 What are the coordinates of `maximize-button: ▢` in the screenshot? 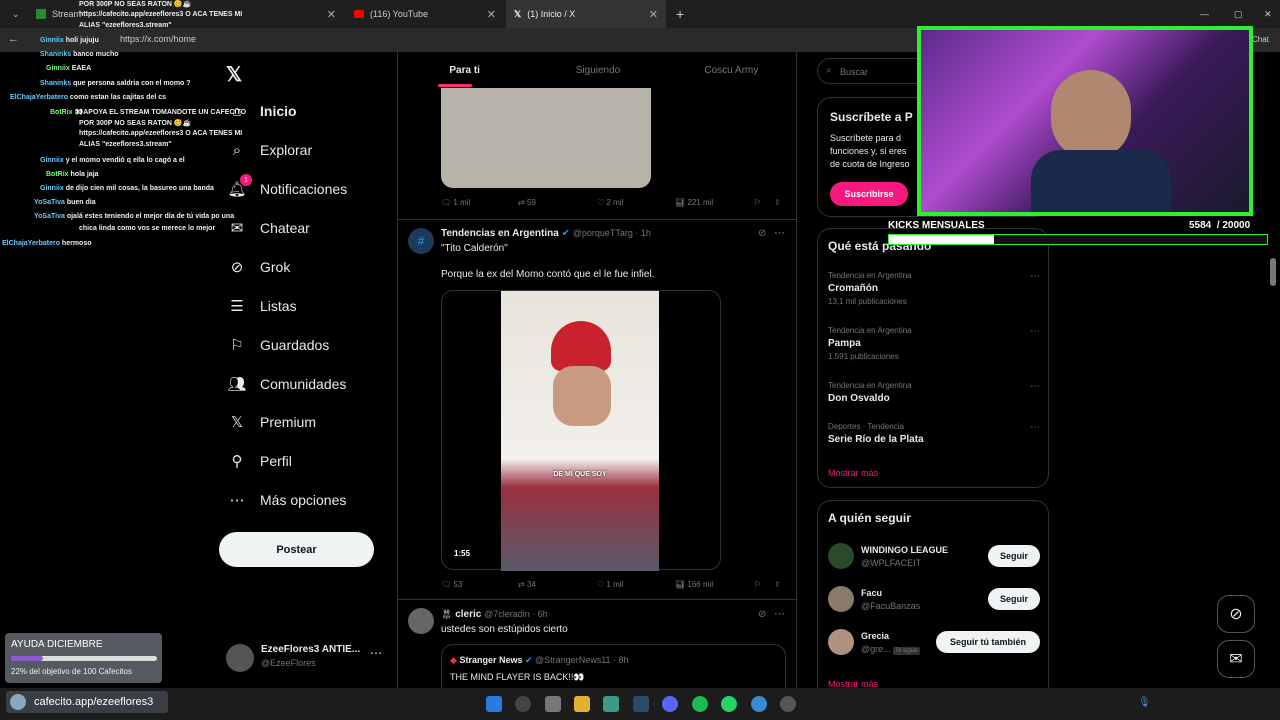 It's located at (1236, 14).